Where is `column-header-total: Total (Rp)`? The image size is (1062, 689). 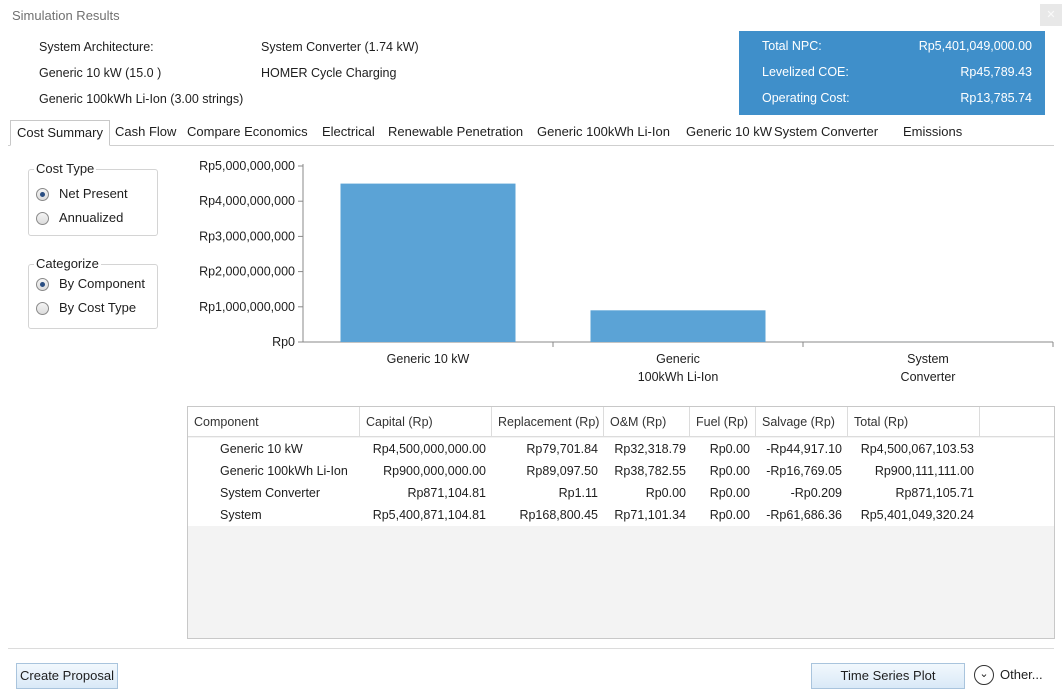
column-header-total: Total (Rp) is located at coordinates (914, 422).